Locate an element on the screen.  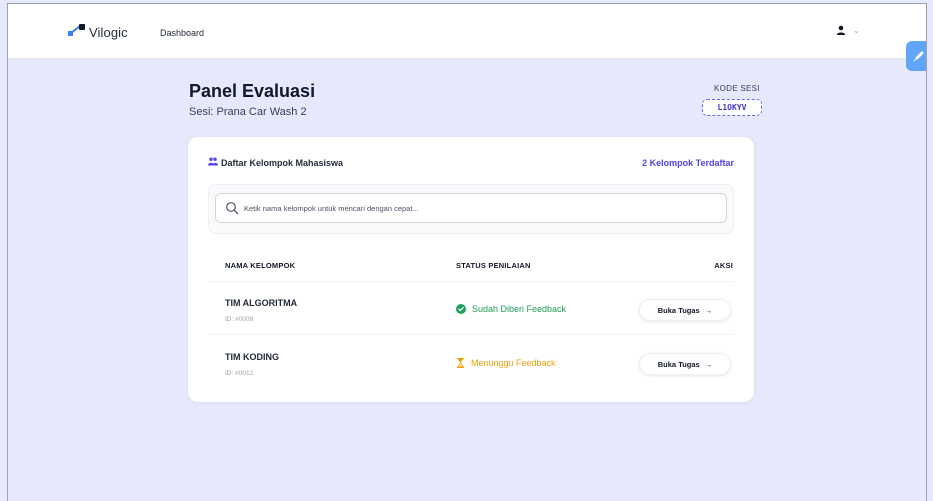
status-badge: Menunggu Feedback is located at coordinates (506, 363).